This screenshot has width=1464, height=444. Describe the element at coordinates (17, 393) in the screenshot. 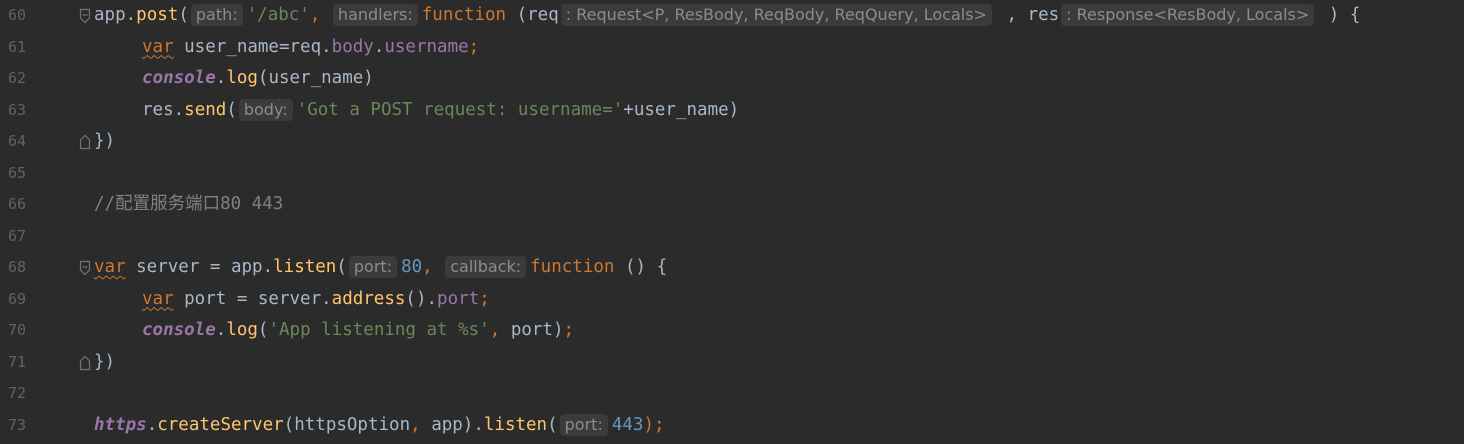

I see `line-number: 72` at that location.